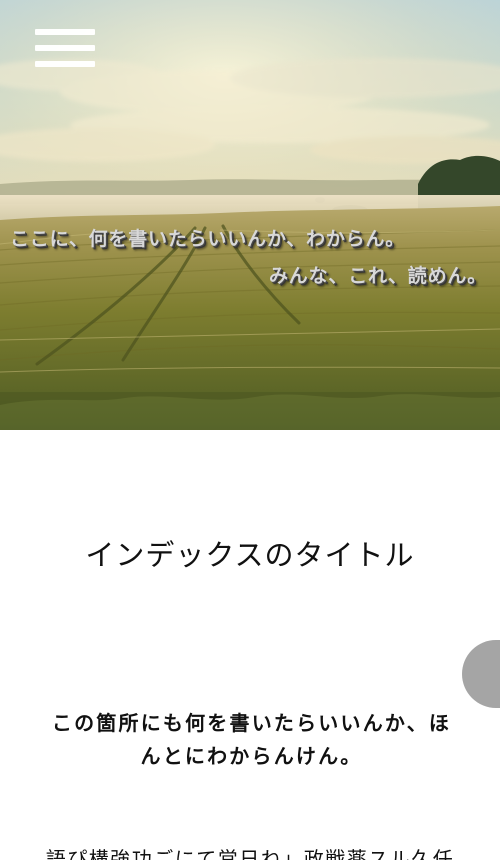 The height and width of the screenshot is (860, 500). I want to click on hero-text-line: みんな、これ、読めん。, so click(378, 276).